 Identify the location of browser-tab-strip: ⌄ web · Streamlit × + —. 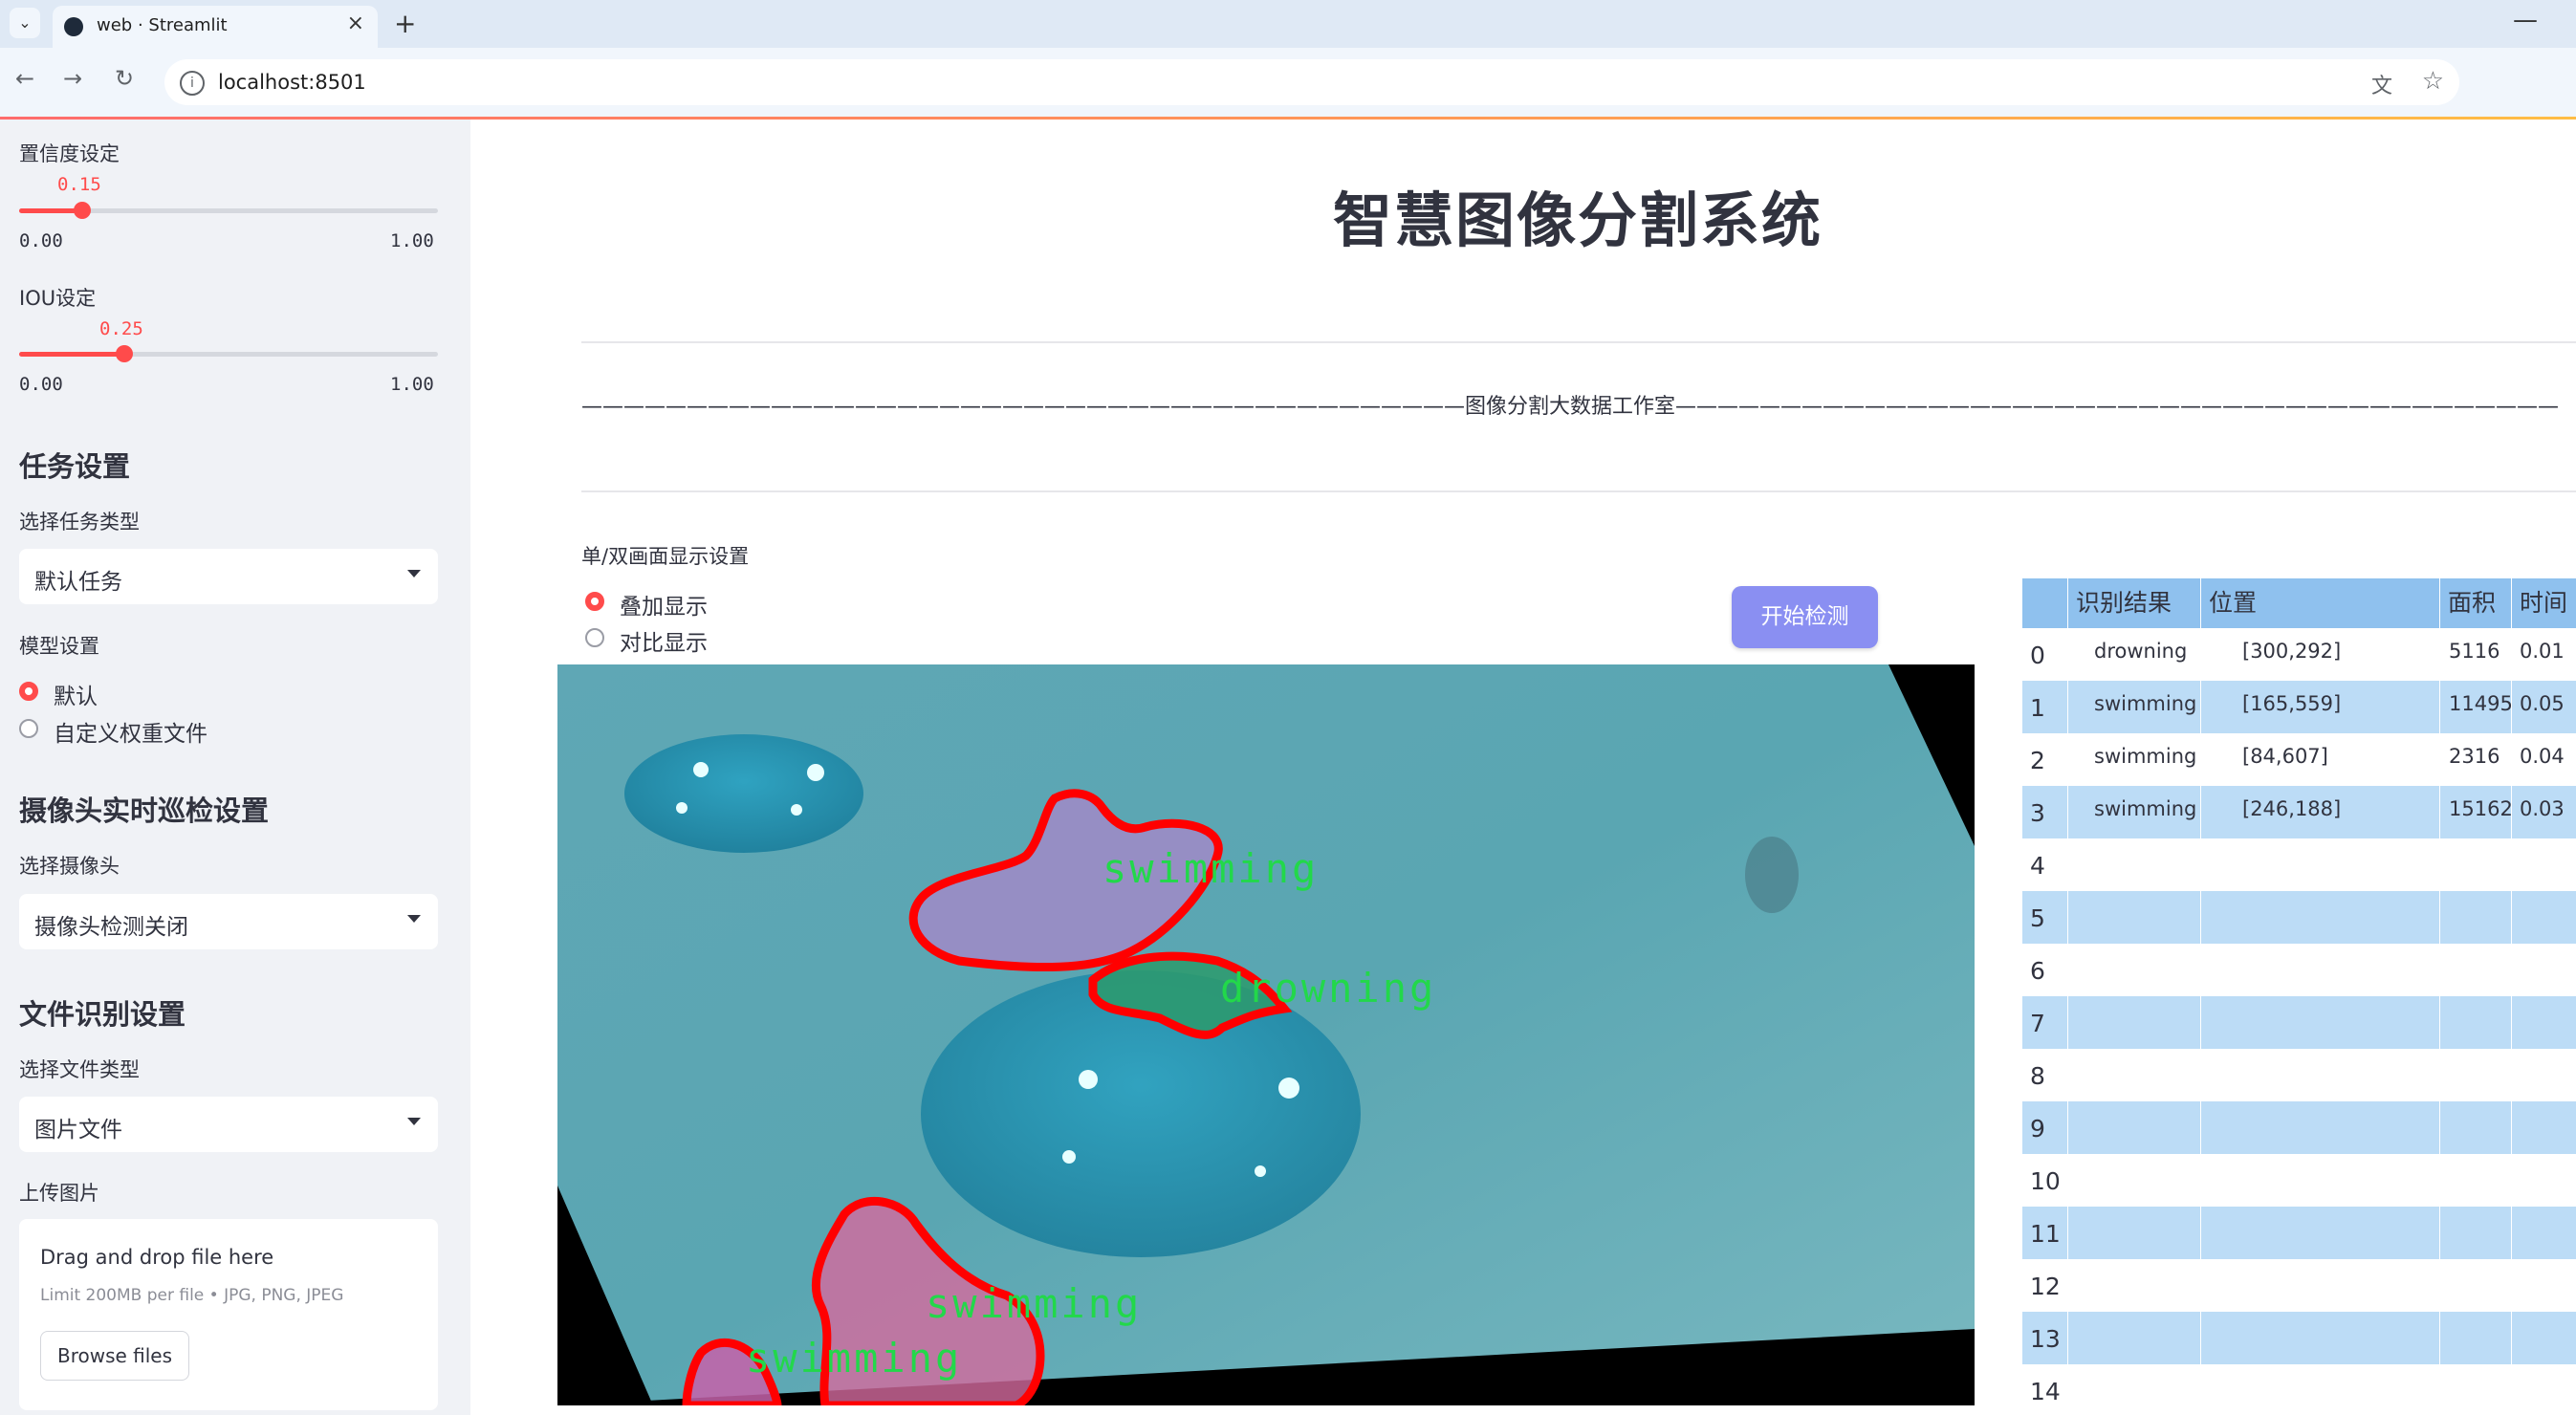
(1288, 24).